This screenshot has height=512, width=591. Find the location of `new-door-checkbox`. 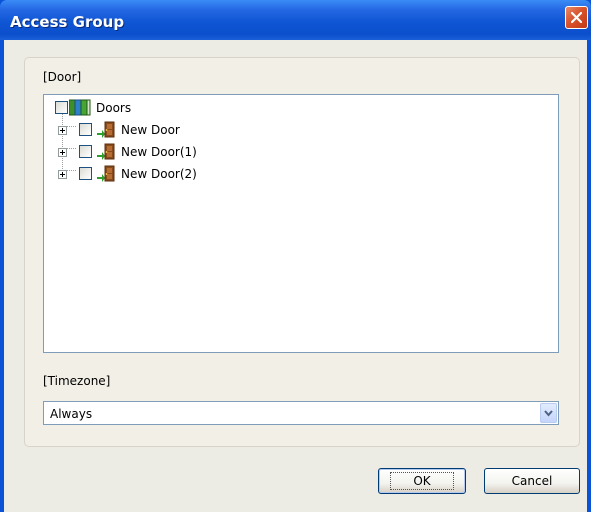

new-door-checkbox is located at coordinates (85, 129).